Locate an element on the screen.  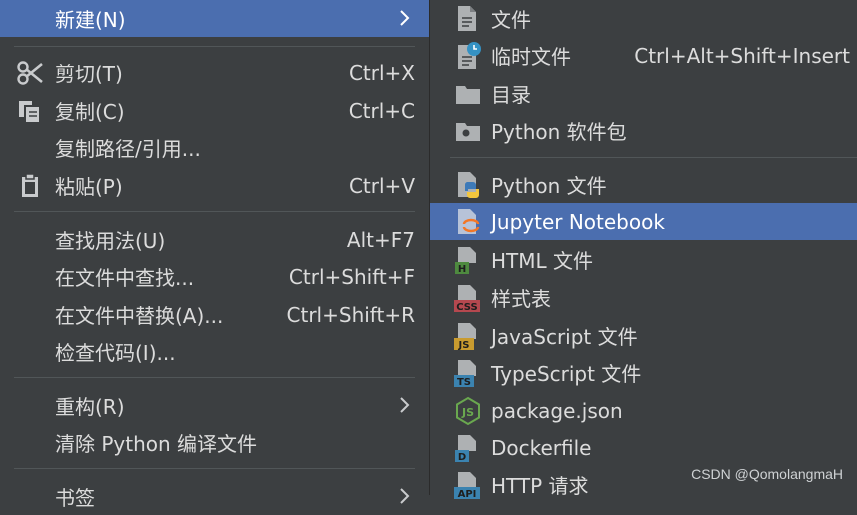
menu-item-label: 重构(R) is located at coordinates (90, 405).